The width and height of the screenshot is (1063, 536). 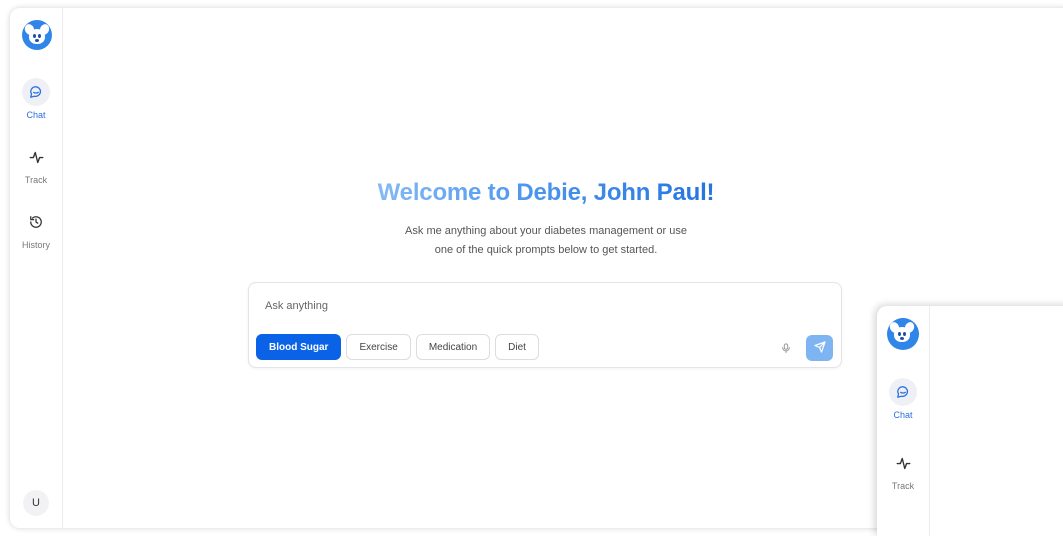 I want to click on chat-composer: Blood Sugar Exercise Medication Diet, so click(x=545, y=325).